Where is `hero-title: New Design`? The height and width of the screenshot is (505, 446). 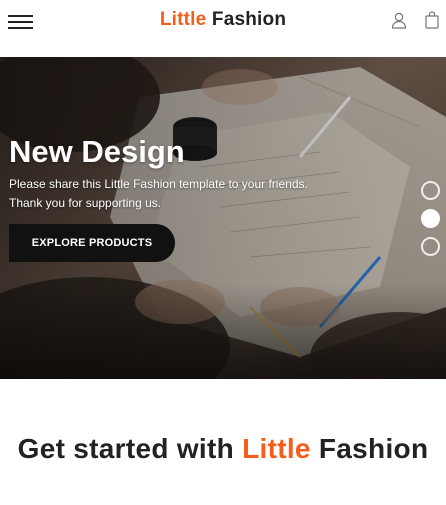
hero-title: New Design is located at coordinates (97, 151).